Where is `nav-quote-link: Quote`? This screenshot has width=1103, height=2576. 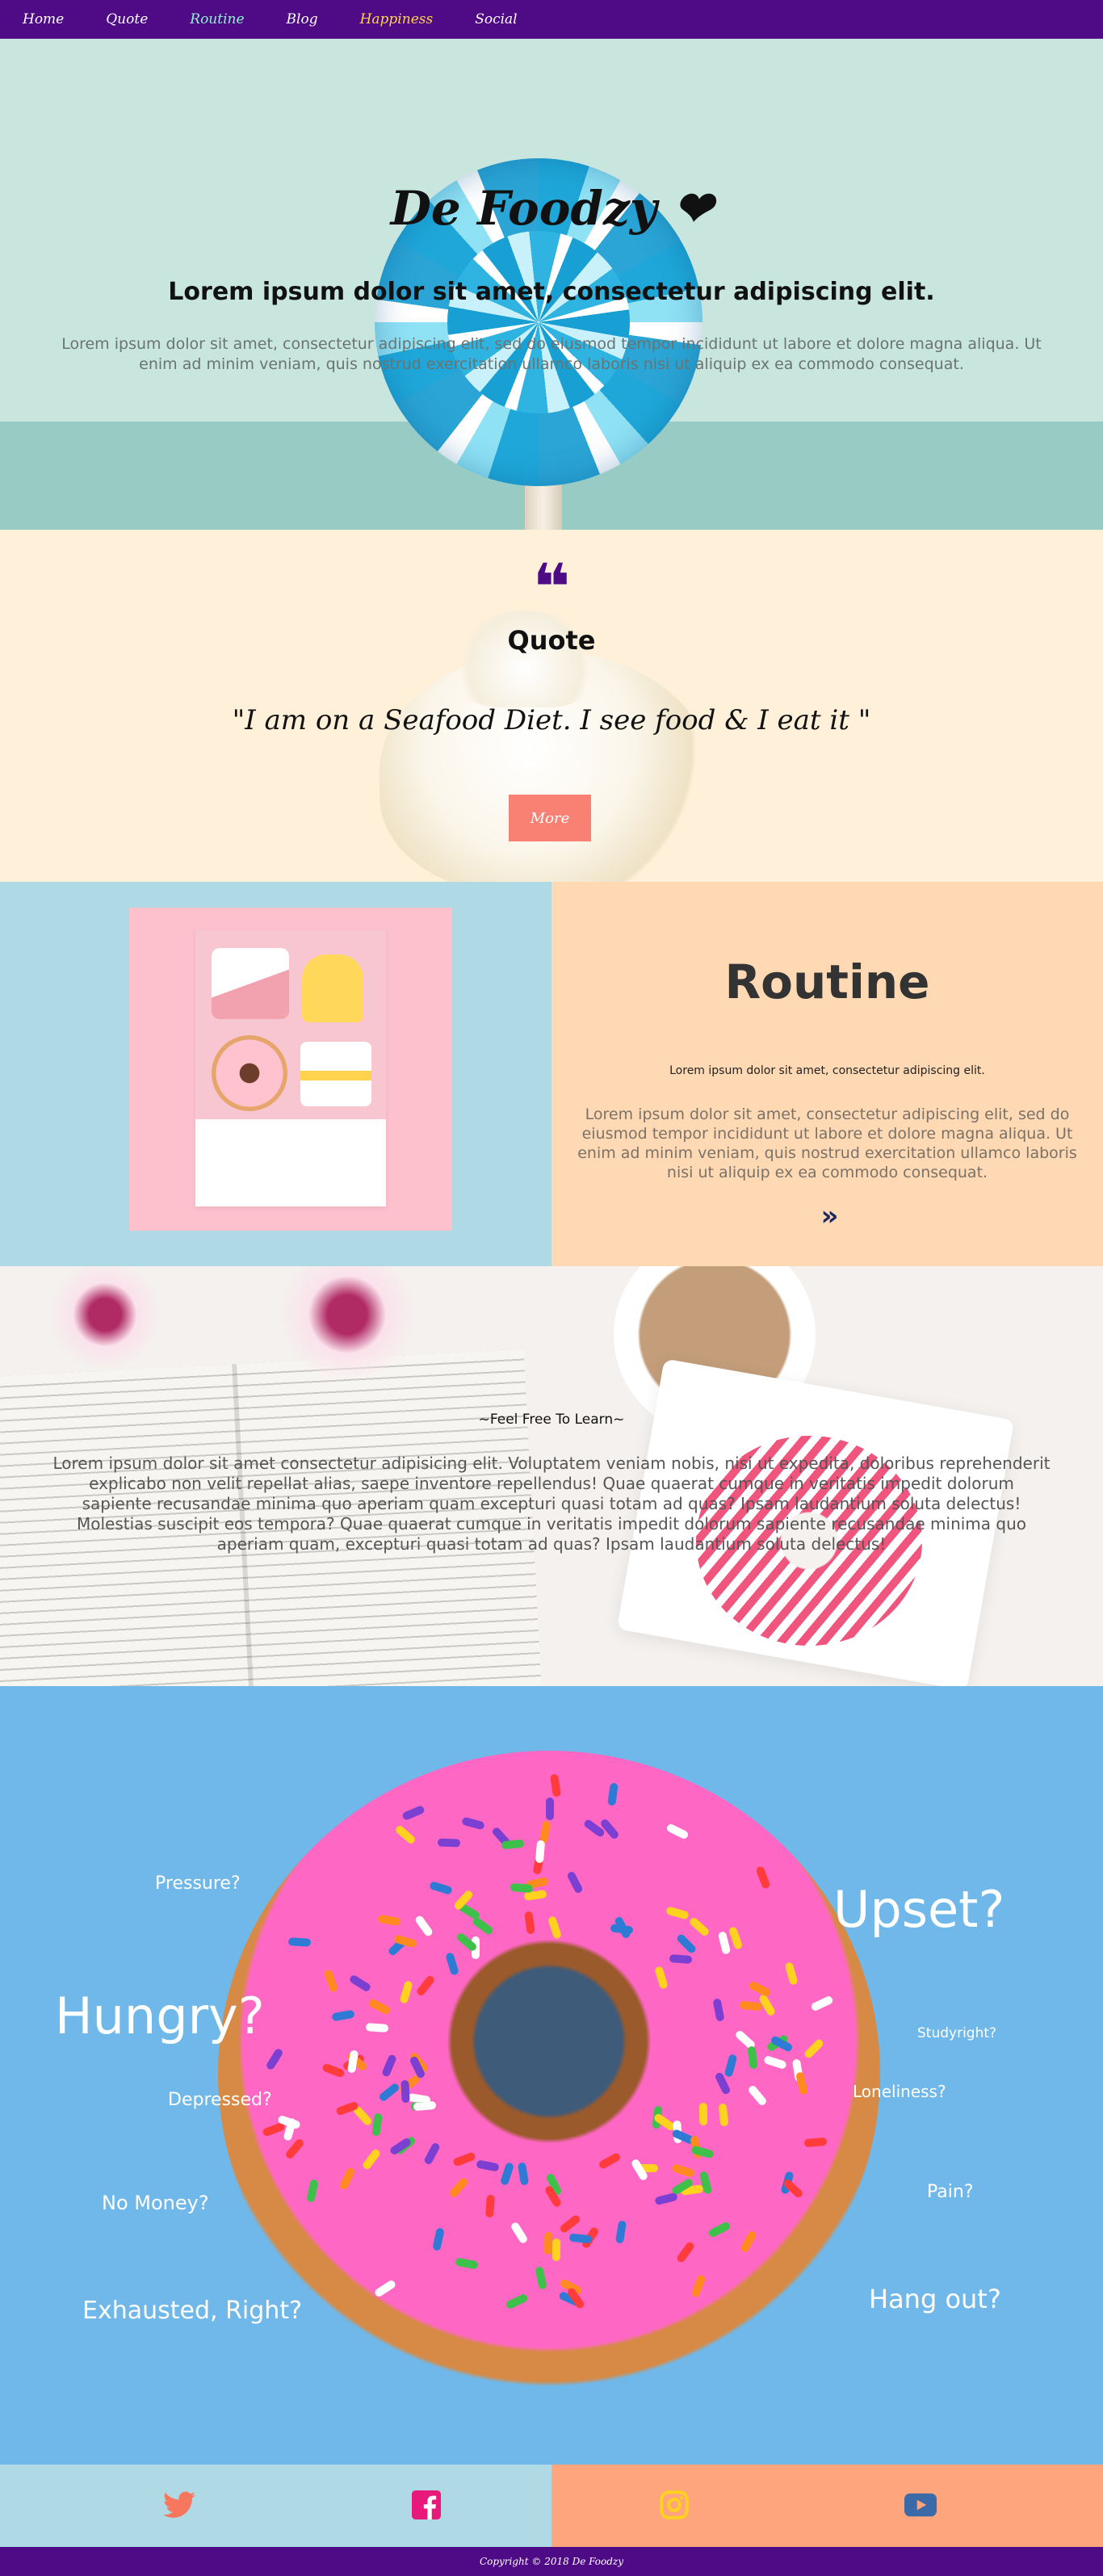
nav-quote-link: Quote is located at coordinates (127, 19).